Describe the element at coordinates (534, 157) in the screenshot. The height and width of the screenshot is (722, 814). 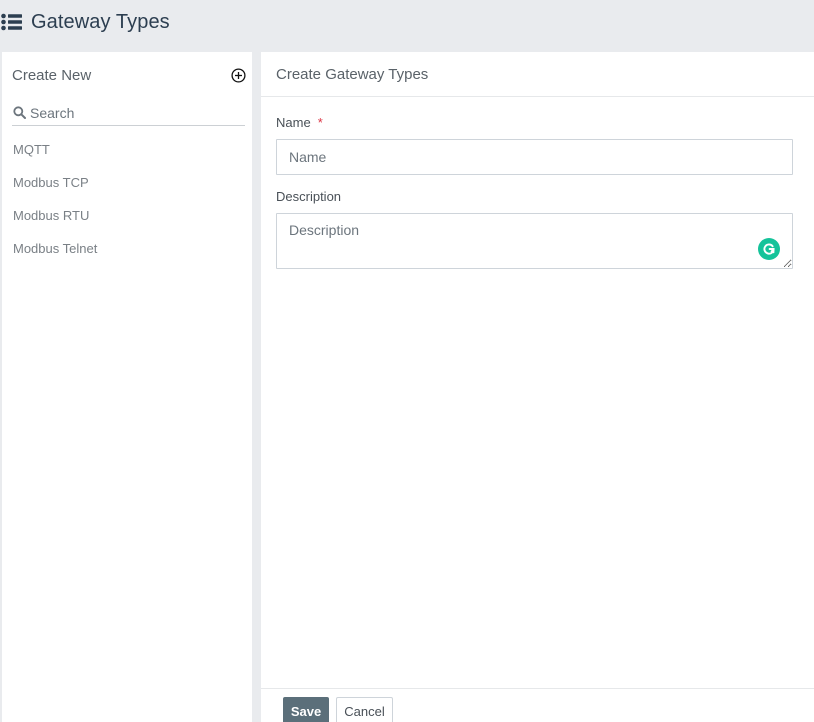
I see `name-input` at that location.